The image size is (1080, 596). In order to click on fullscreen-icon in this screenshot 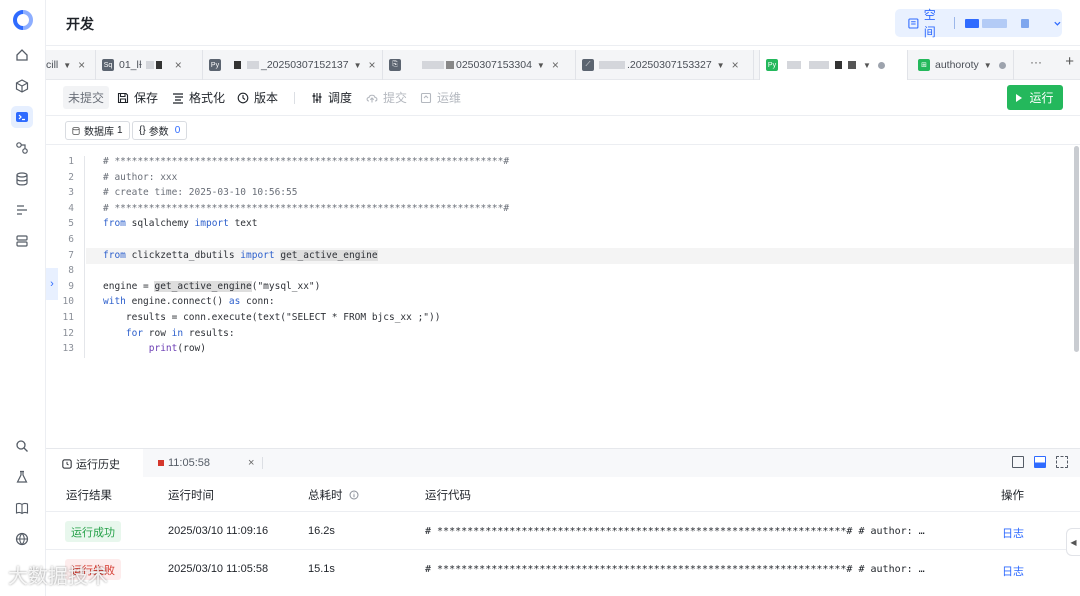, I will do `click(1062, 462)`.